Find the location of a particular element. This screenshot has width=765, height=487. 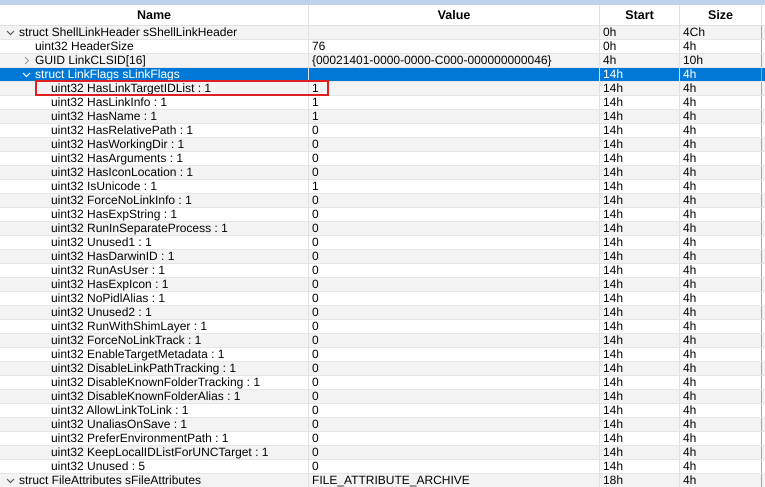

tree-row: uint32 RunInSeparateProcess : 1 0 14h 4h is located at coordinates (382, 229).